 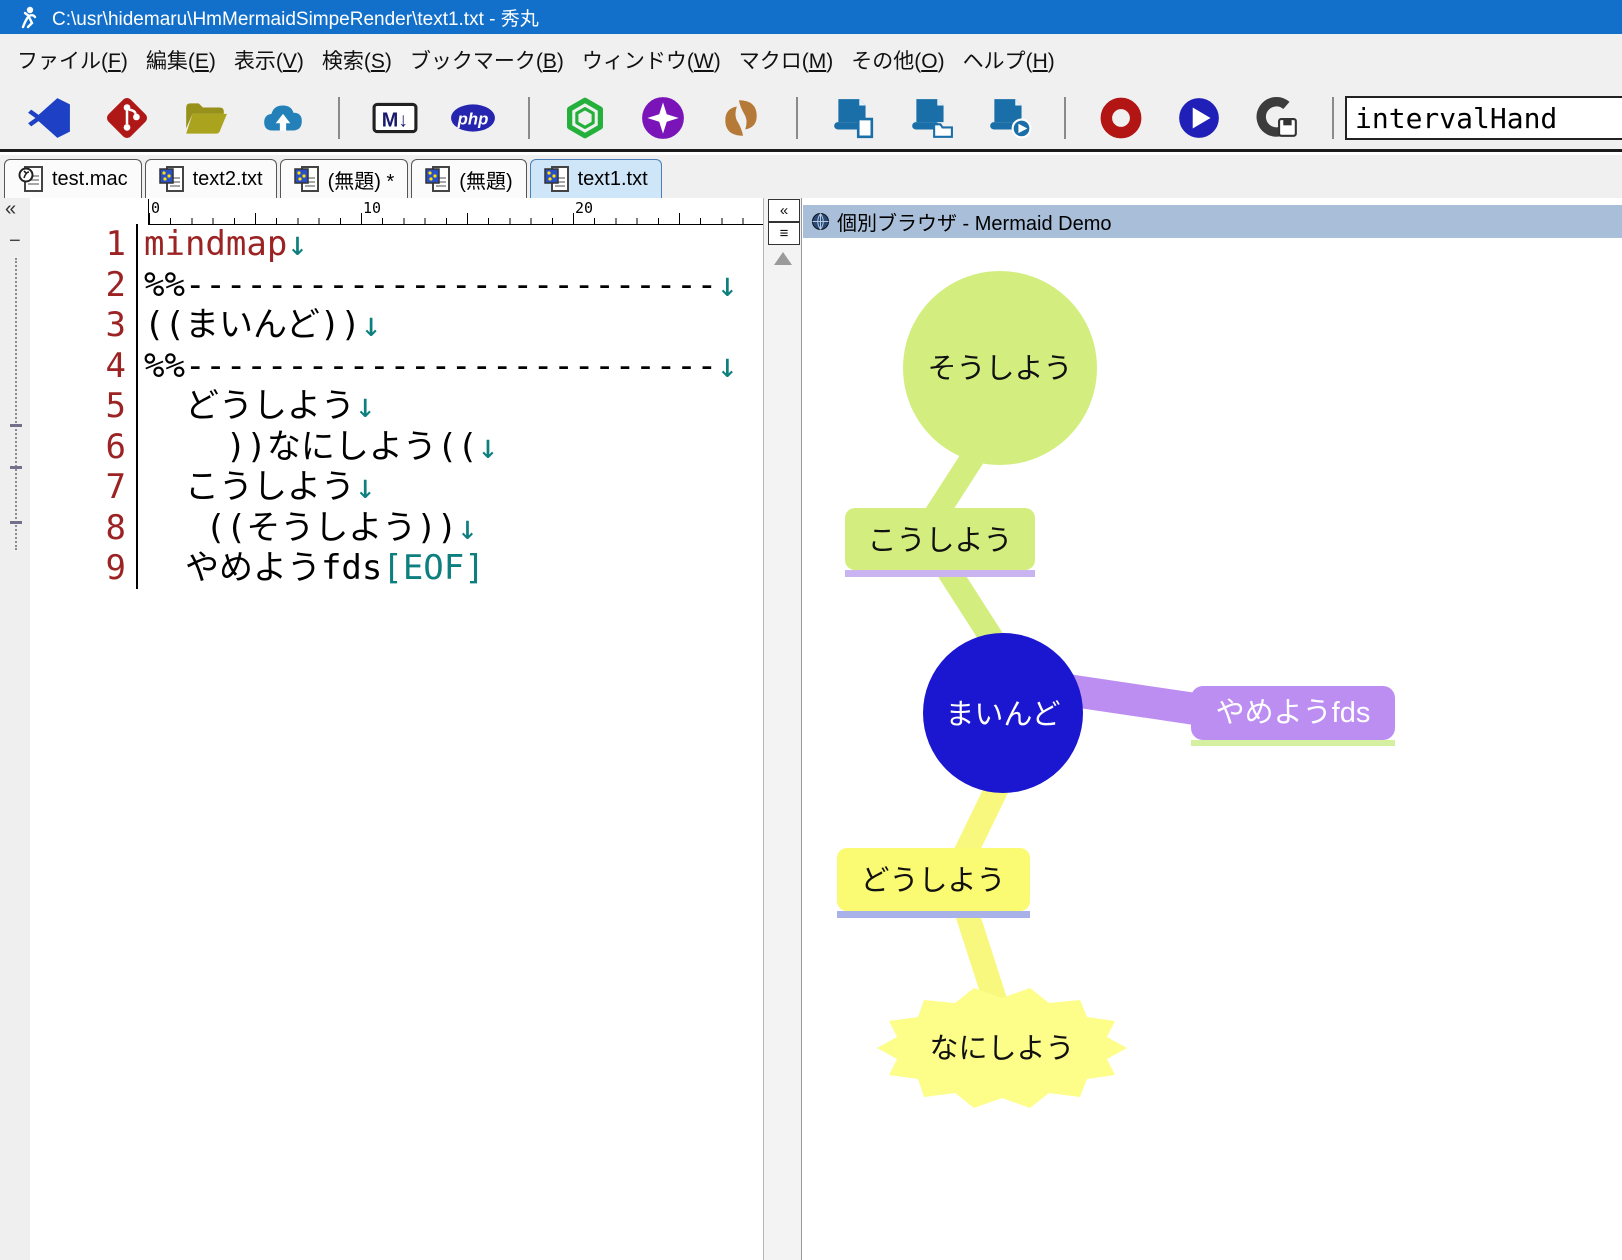 I want to click on line-number: 3, so click(x=115, y=325).